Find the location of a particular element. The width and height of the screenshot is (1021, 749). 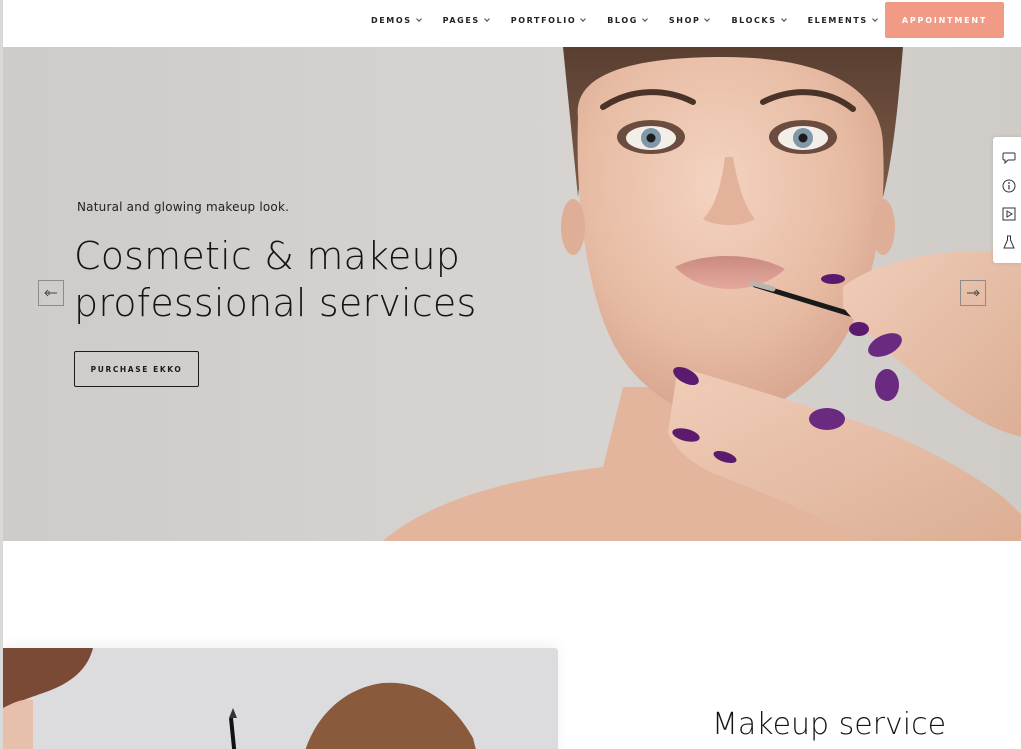

nav-item-shop: SHOP is located at coordinates (689, 20).